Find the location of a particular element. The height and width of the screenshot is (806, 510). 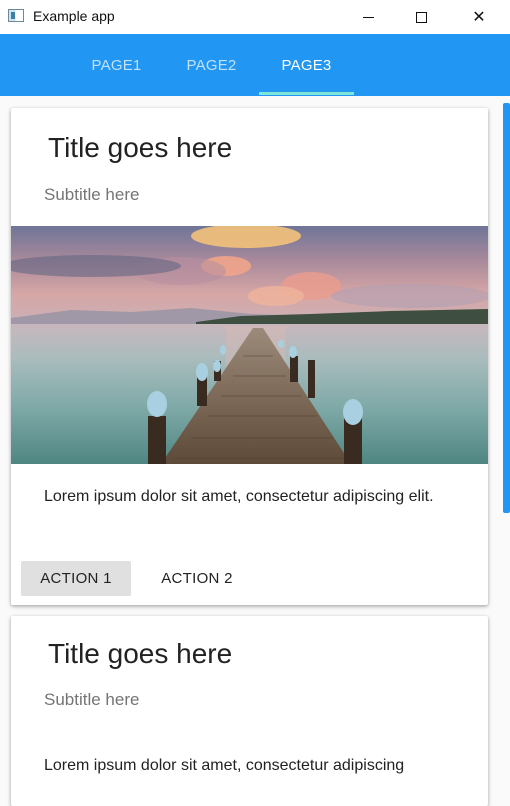

close-icon: ✕ is located at coordinates (479, 16).